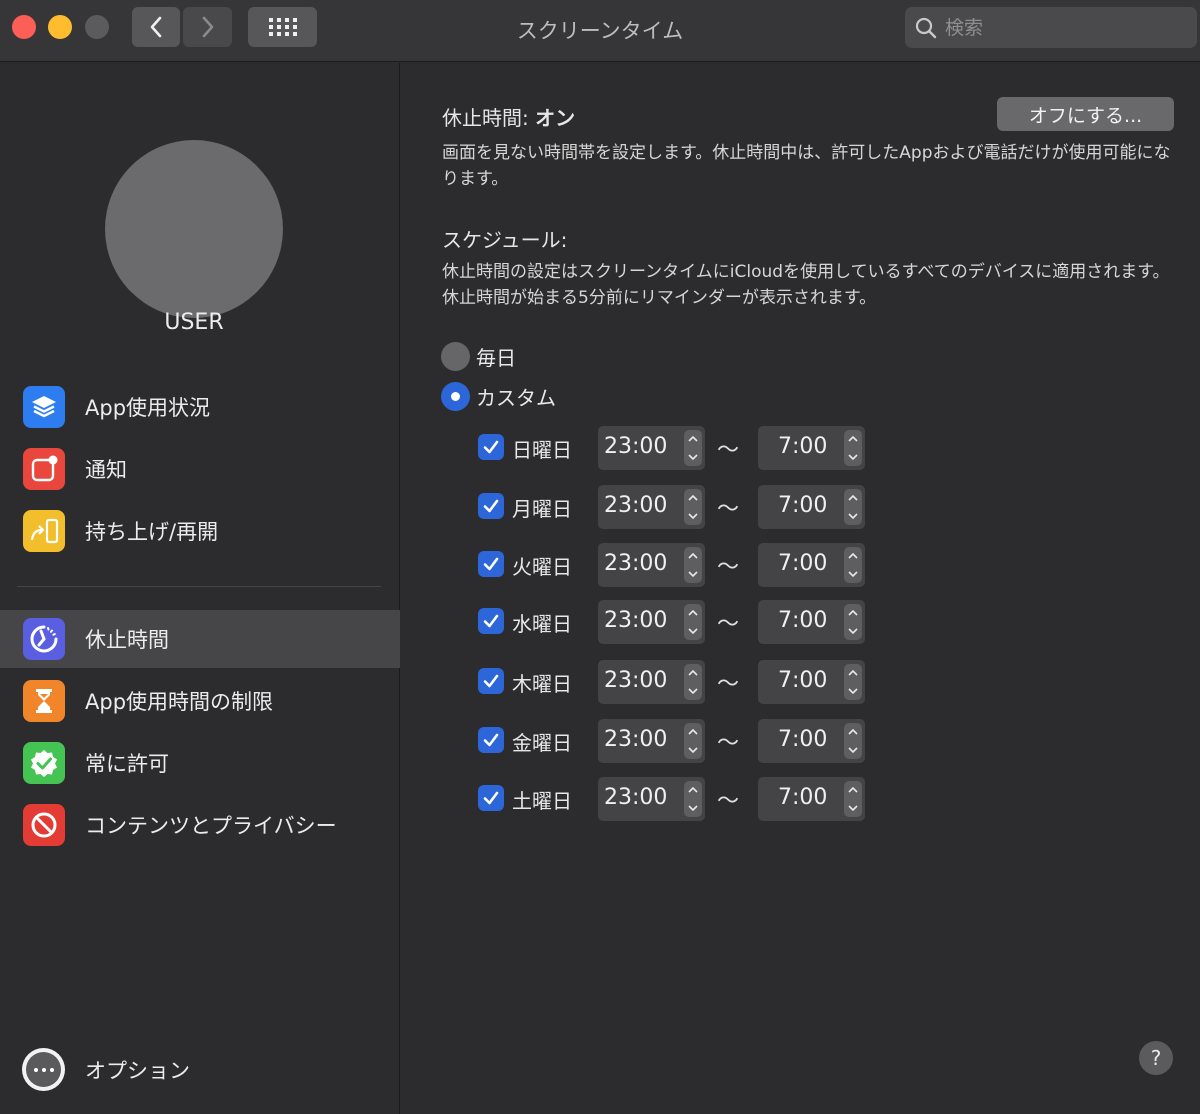 This screenshot has height=1114, width=1200. Describe the element at coordinates (455, 356) in the screenshot. I see `radio-button` at that location.